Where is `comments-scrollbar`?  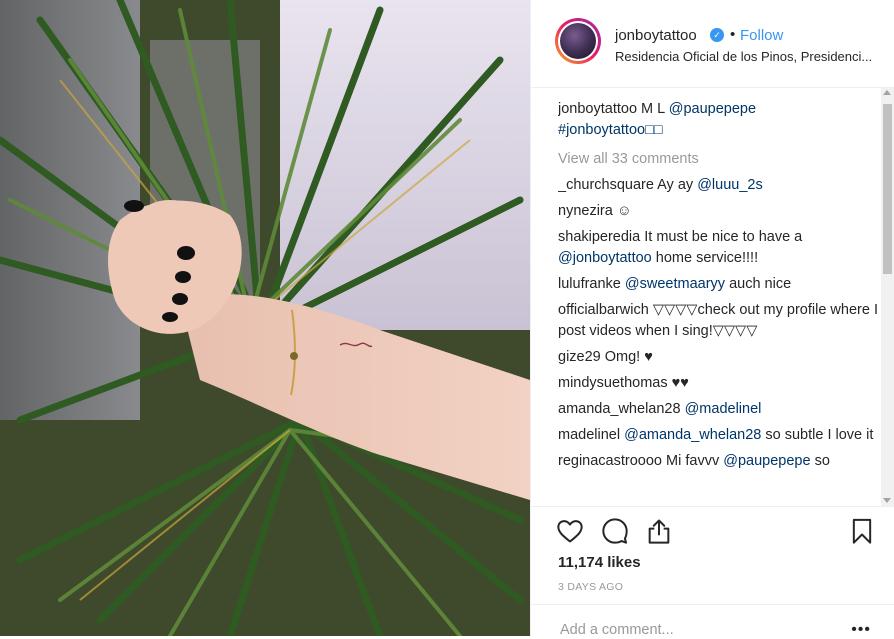
comments-scrollbar is located at coordinates (887, 297).